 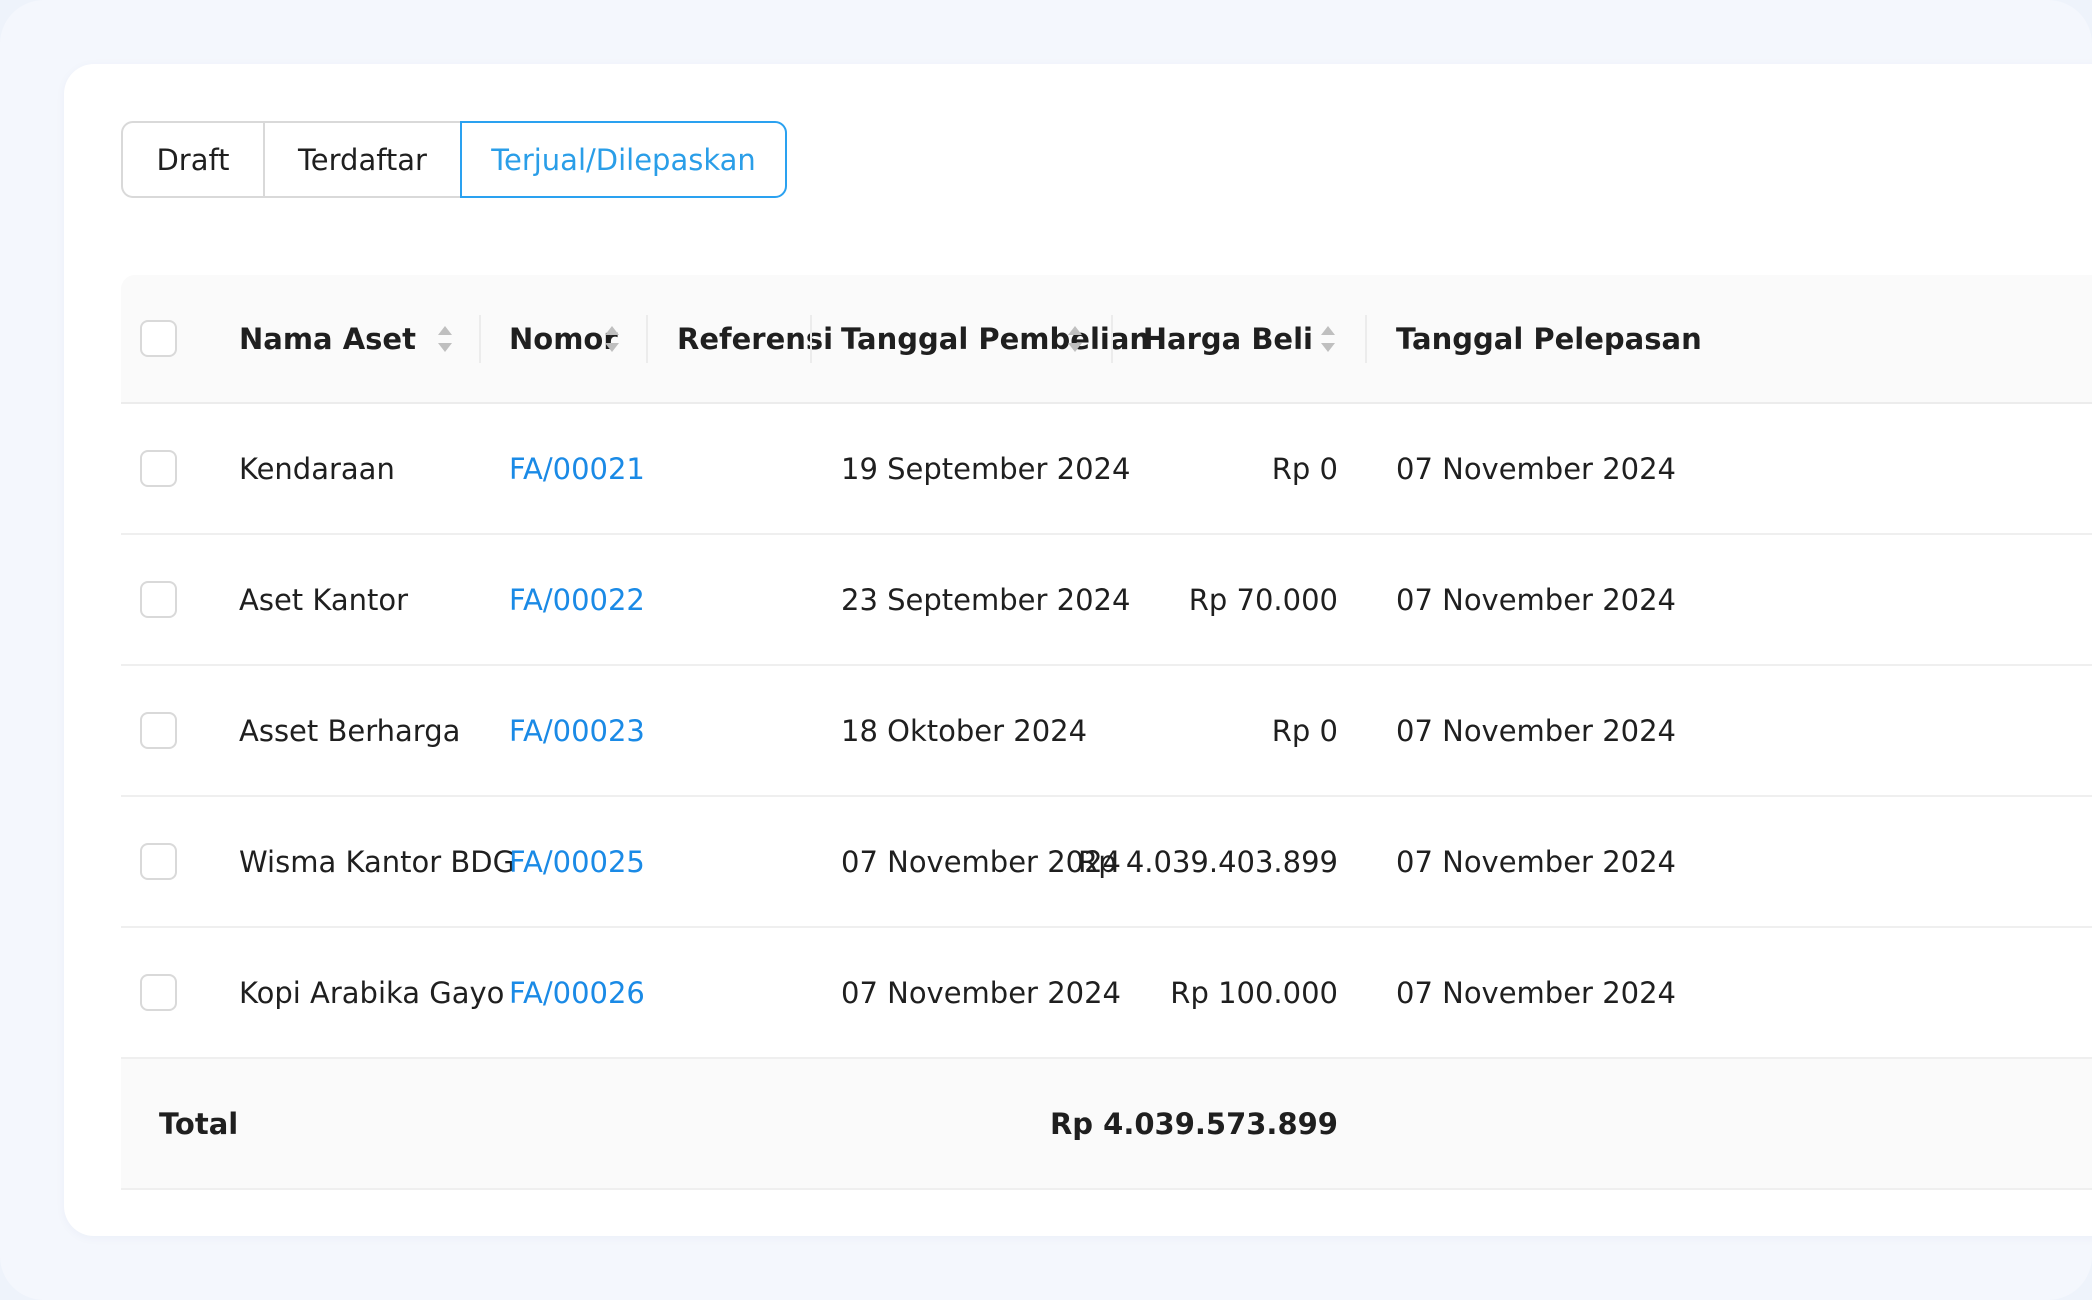 I want to click on asset-name: Asset Berharga, so click(x=350, y=730).